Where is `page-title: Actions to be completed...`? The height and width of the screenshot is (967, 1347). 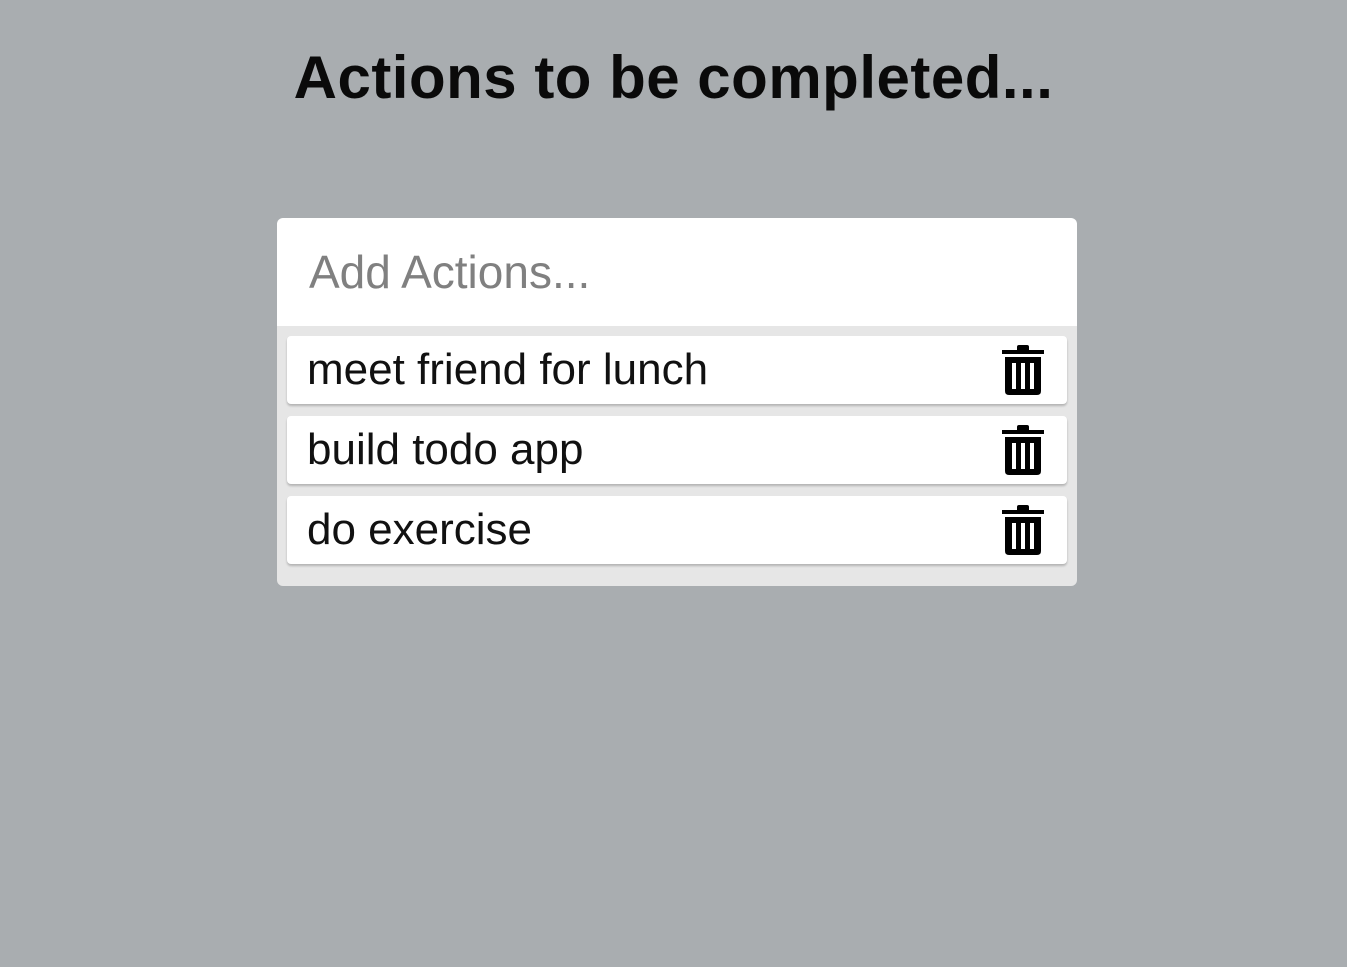 page-title: Actions to be completed... is located at coordinates (673, 77).